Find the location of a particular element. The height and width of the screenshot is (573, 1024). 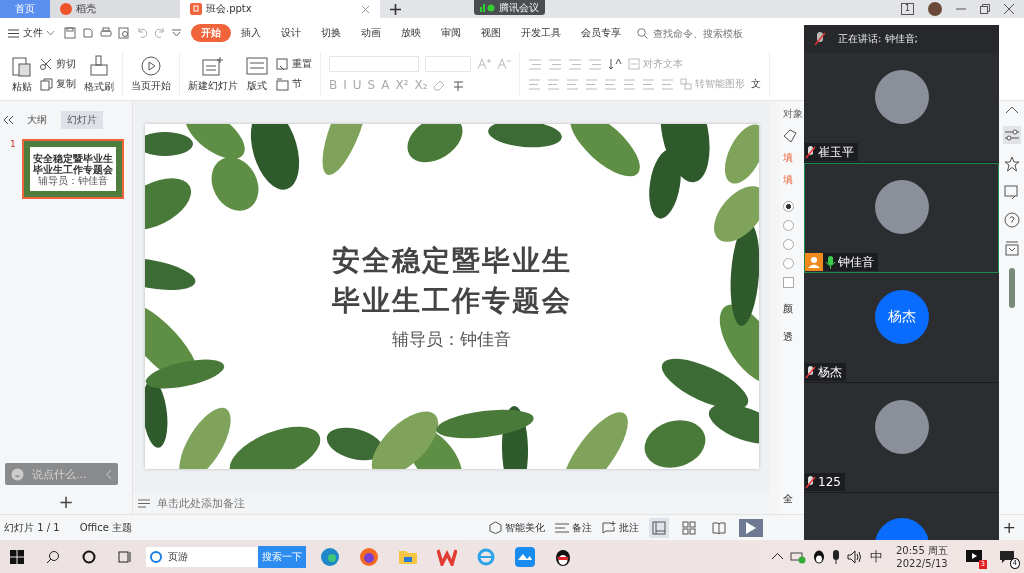

grow-font-icon is located at coordinates (484, 64).